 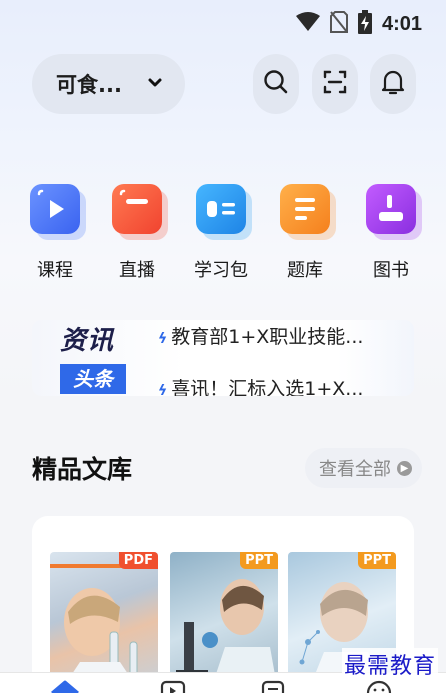 I want to click on search-icon, so click(x=276, y=84).